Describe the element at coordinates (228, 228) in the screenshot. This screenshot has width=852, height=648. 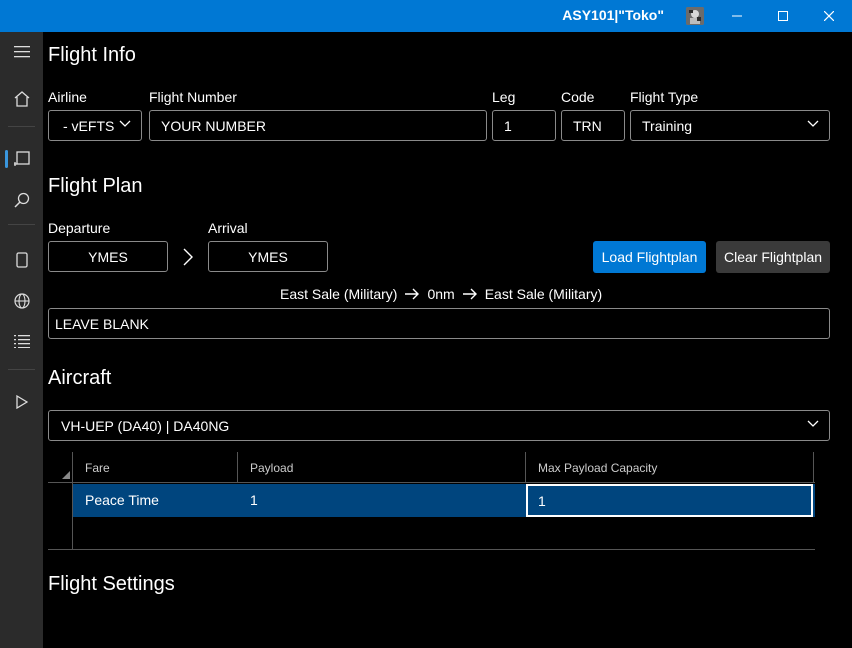
I see `arrival-label: Arrival` at that location.